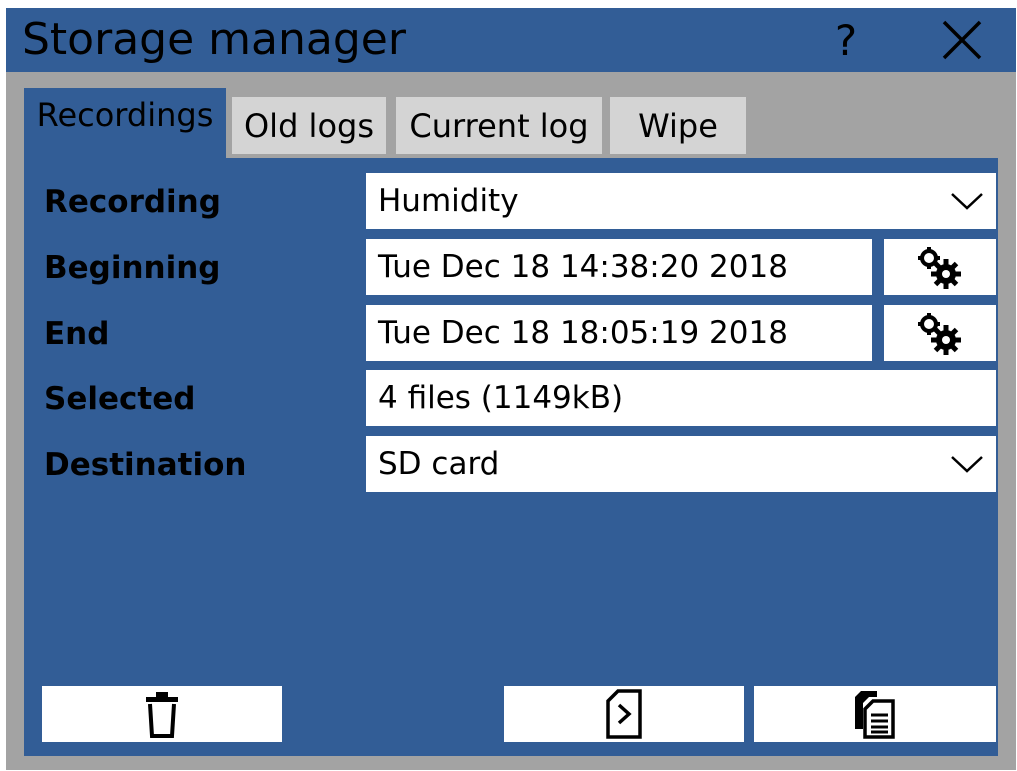  Describe the element at coordinates (125, 123) in the screenshot. I see `tab-recordings: Recordings` at that location.